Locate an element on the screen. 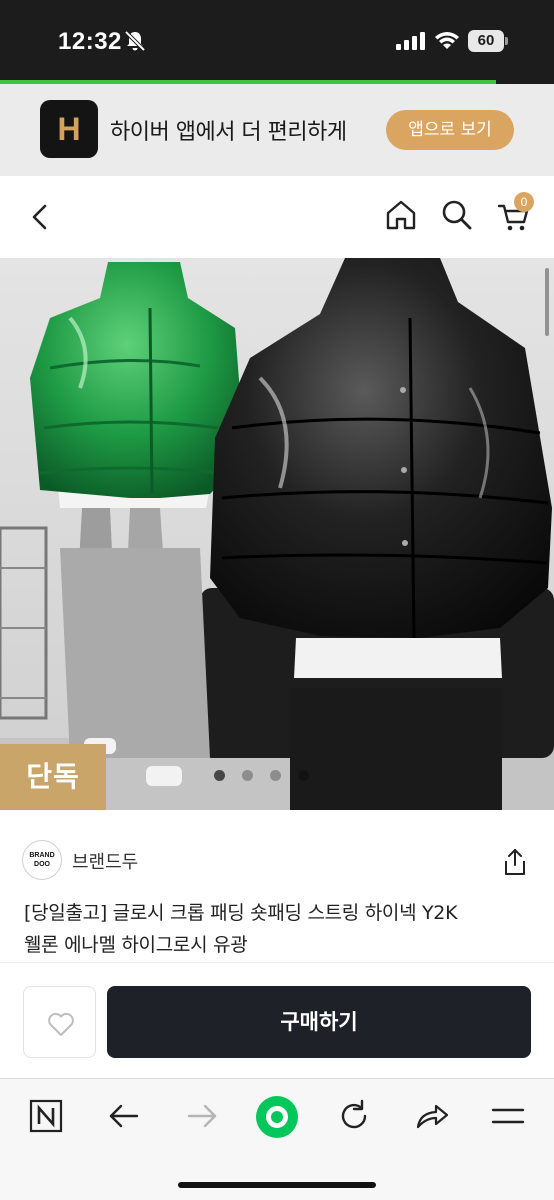 This screenshot has height=1200, width=554. menu-icon is located at coordinates (508, 1116).